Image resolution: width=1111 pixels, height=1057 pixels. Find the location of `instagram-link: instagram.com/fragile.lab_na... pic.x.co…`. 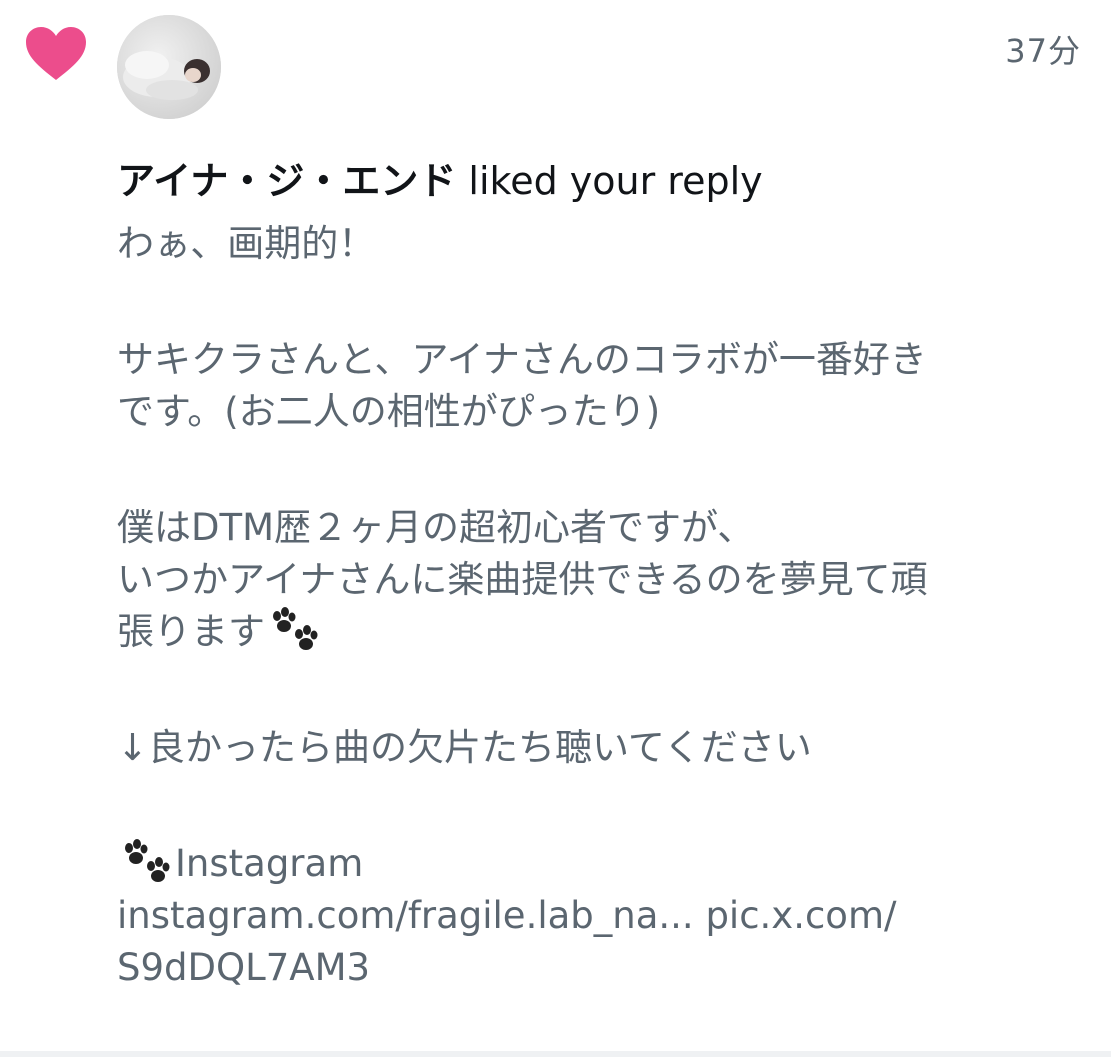

instagram-link: instagram.com/fragile.lab_na... pic.x.co… is located at coordinates (597, 916).